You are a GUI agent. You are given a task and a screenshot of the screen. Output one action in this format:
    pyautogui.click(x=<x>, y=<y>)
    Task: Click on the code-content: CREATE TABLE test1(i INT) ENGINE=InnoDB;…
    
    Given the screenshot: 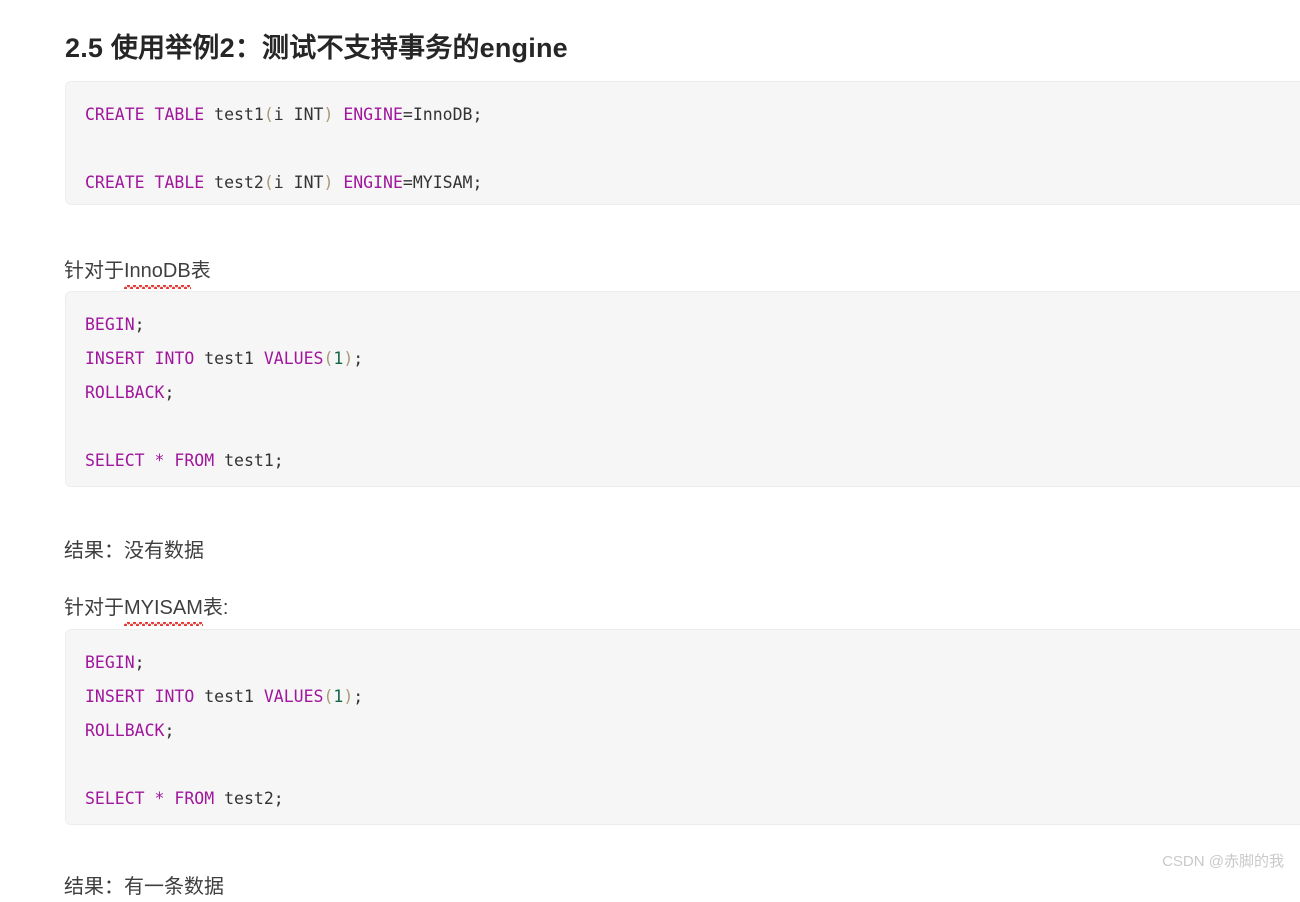 What is the action you would take?
    pyautogui.click(x=683, y=143)
    